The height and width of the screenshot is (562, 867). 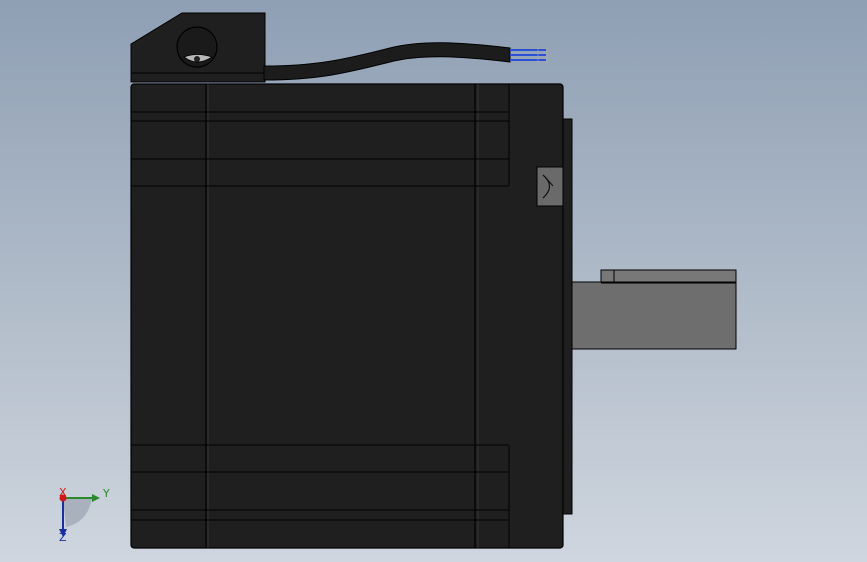 I want to click on triad-x-label: X, so click(x=63, y=492).